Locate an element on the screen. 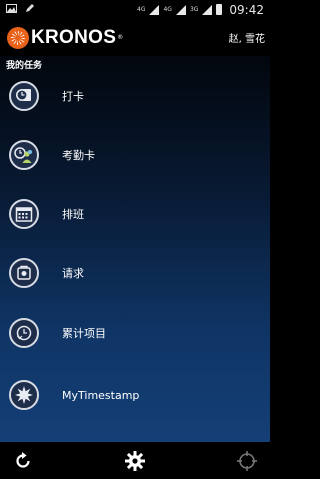 This screenshot has height=479, width=320. status-time: 09:42 is located at coordinates (246, 9).